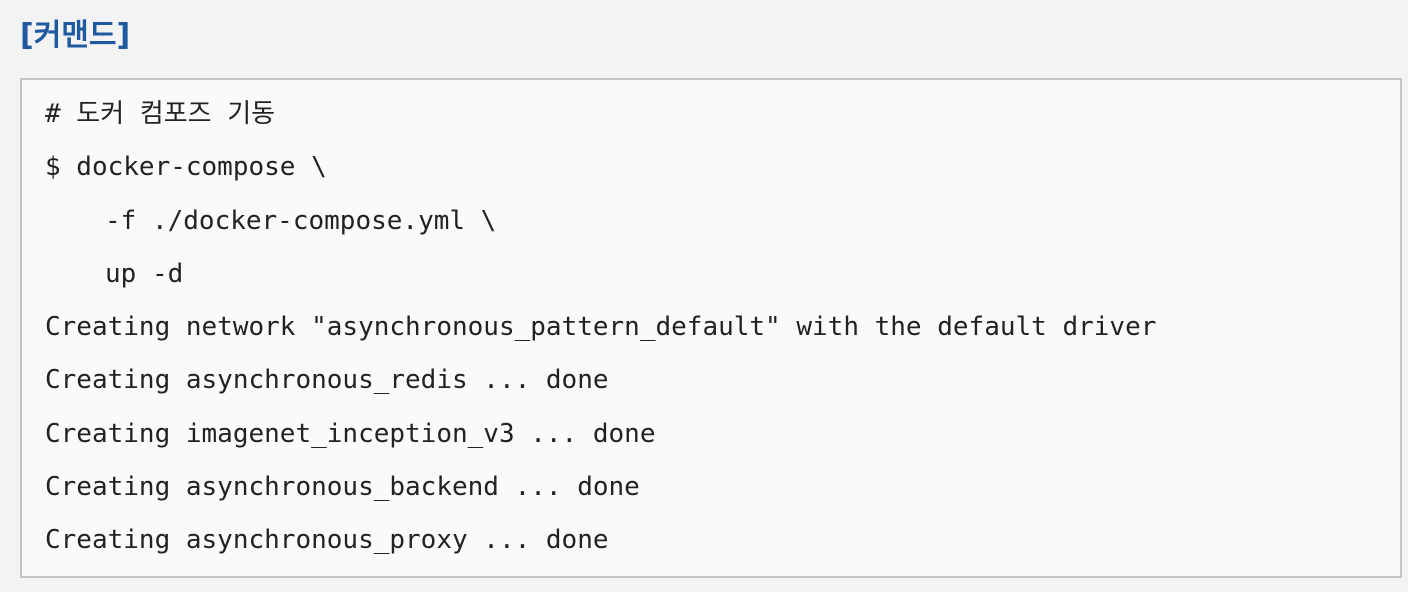  Describe the element at coordinates (350, 433) in the screenshot. I see `code-line-output-inception: Creating imagenet_inception_v3 ... done` at that location.